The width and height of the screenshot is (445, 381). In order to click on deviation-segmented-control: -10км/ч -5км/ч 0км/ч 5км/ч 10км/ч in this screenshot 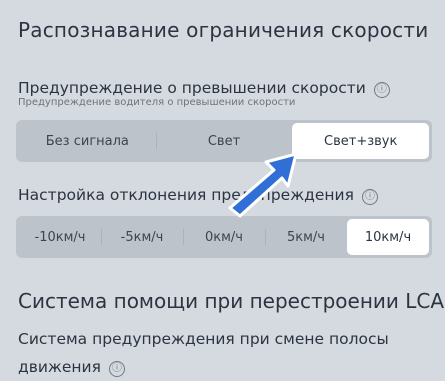, I will do `click(224, 237)`.